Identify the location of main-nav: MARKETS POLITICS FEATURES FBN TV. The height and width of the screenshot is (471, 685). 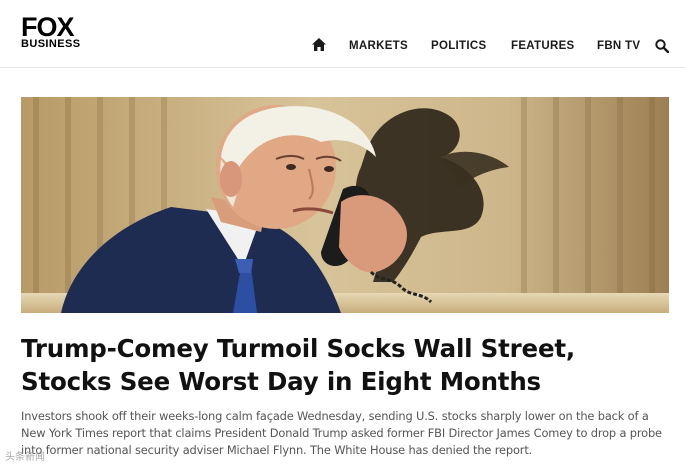
(342, 34).